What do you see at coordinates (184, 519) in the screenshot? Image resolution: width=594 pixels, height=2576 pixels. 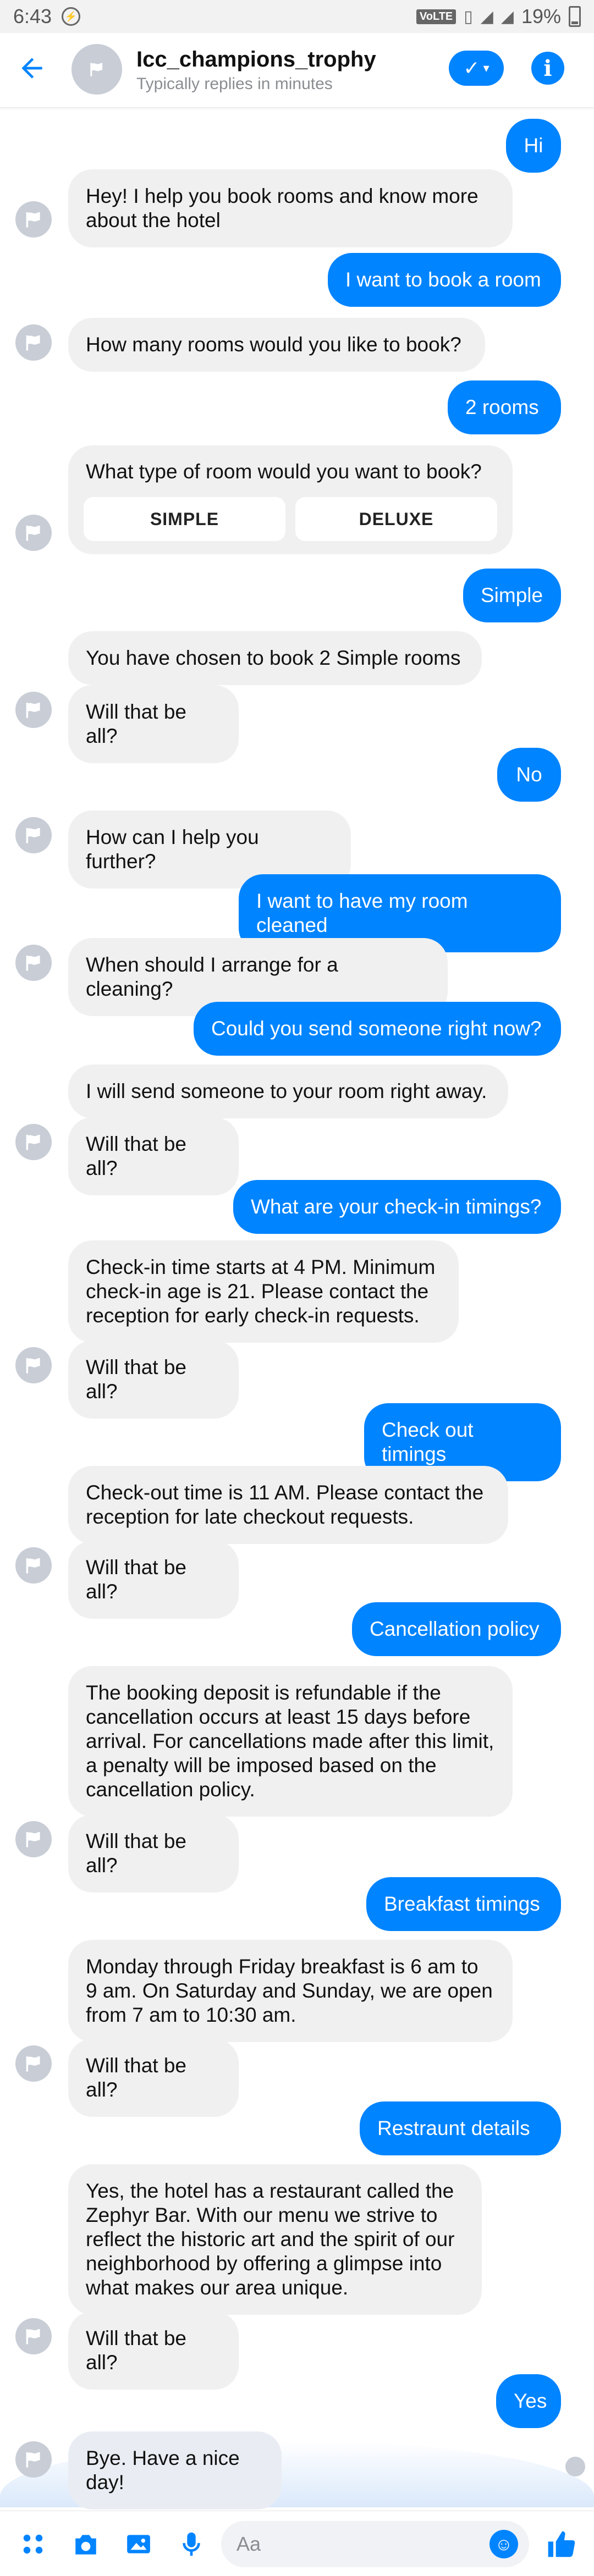 I see `quick-reply-simple-button: SIMPLE` at bounding box center [184, 519].